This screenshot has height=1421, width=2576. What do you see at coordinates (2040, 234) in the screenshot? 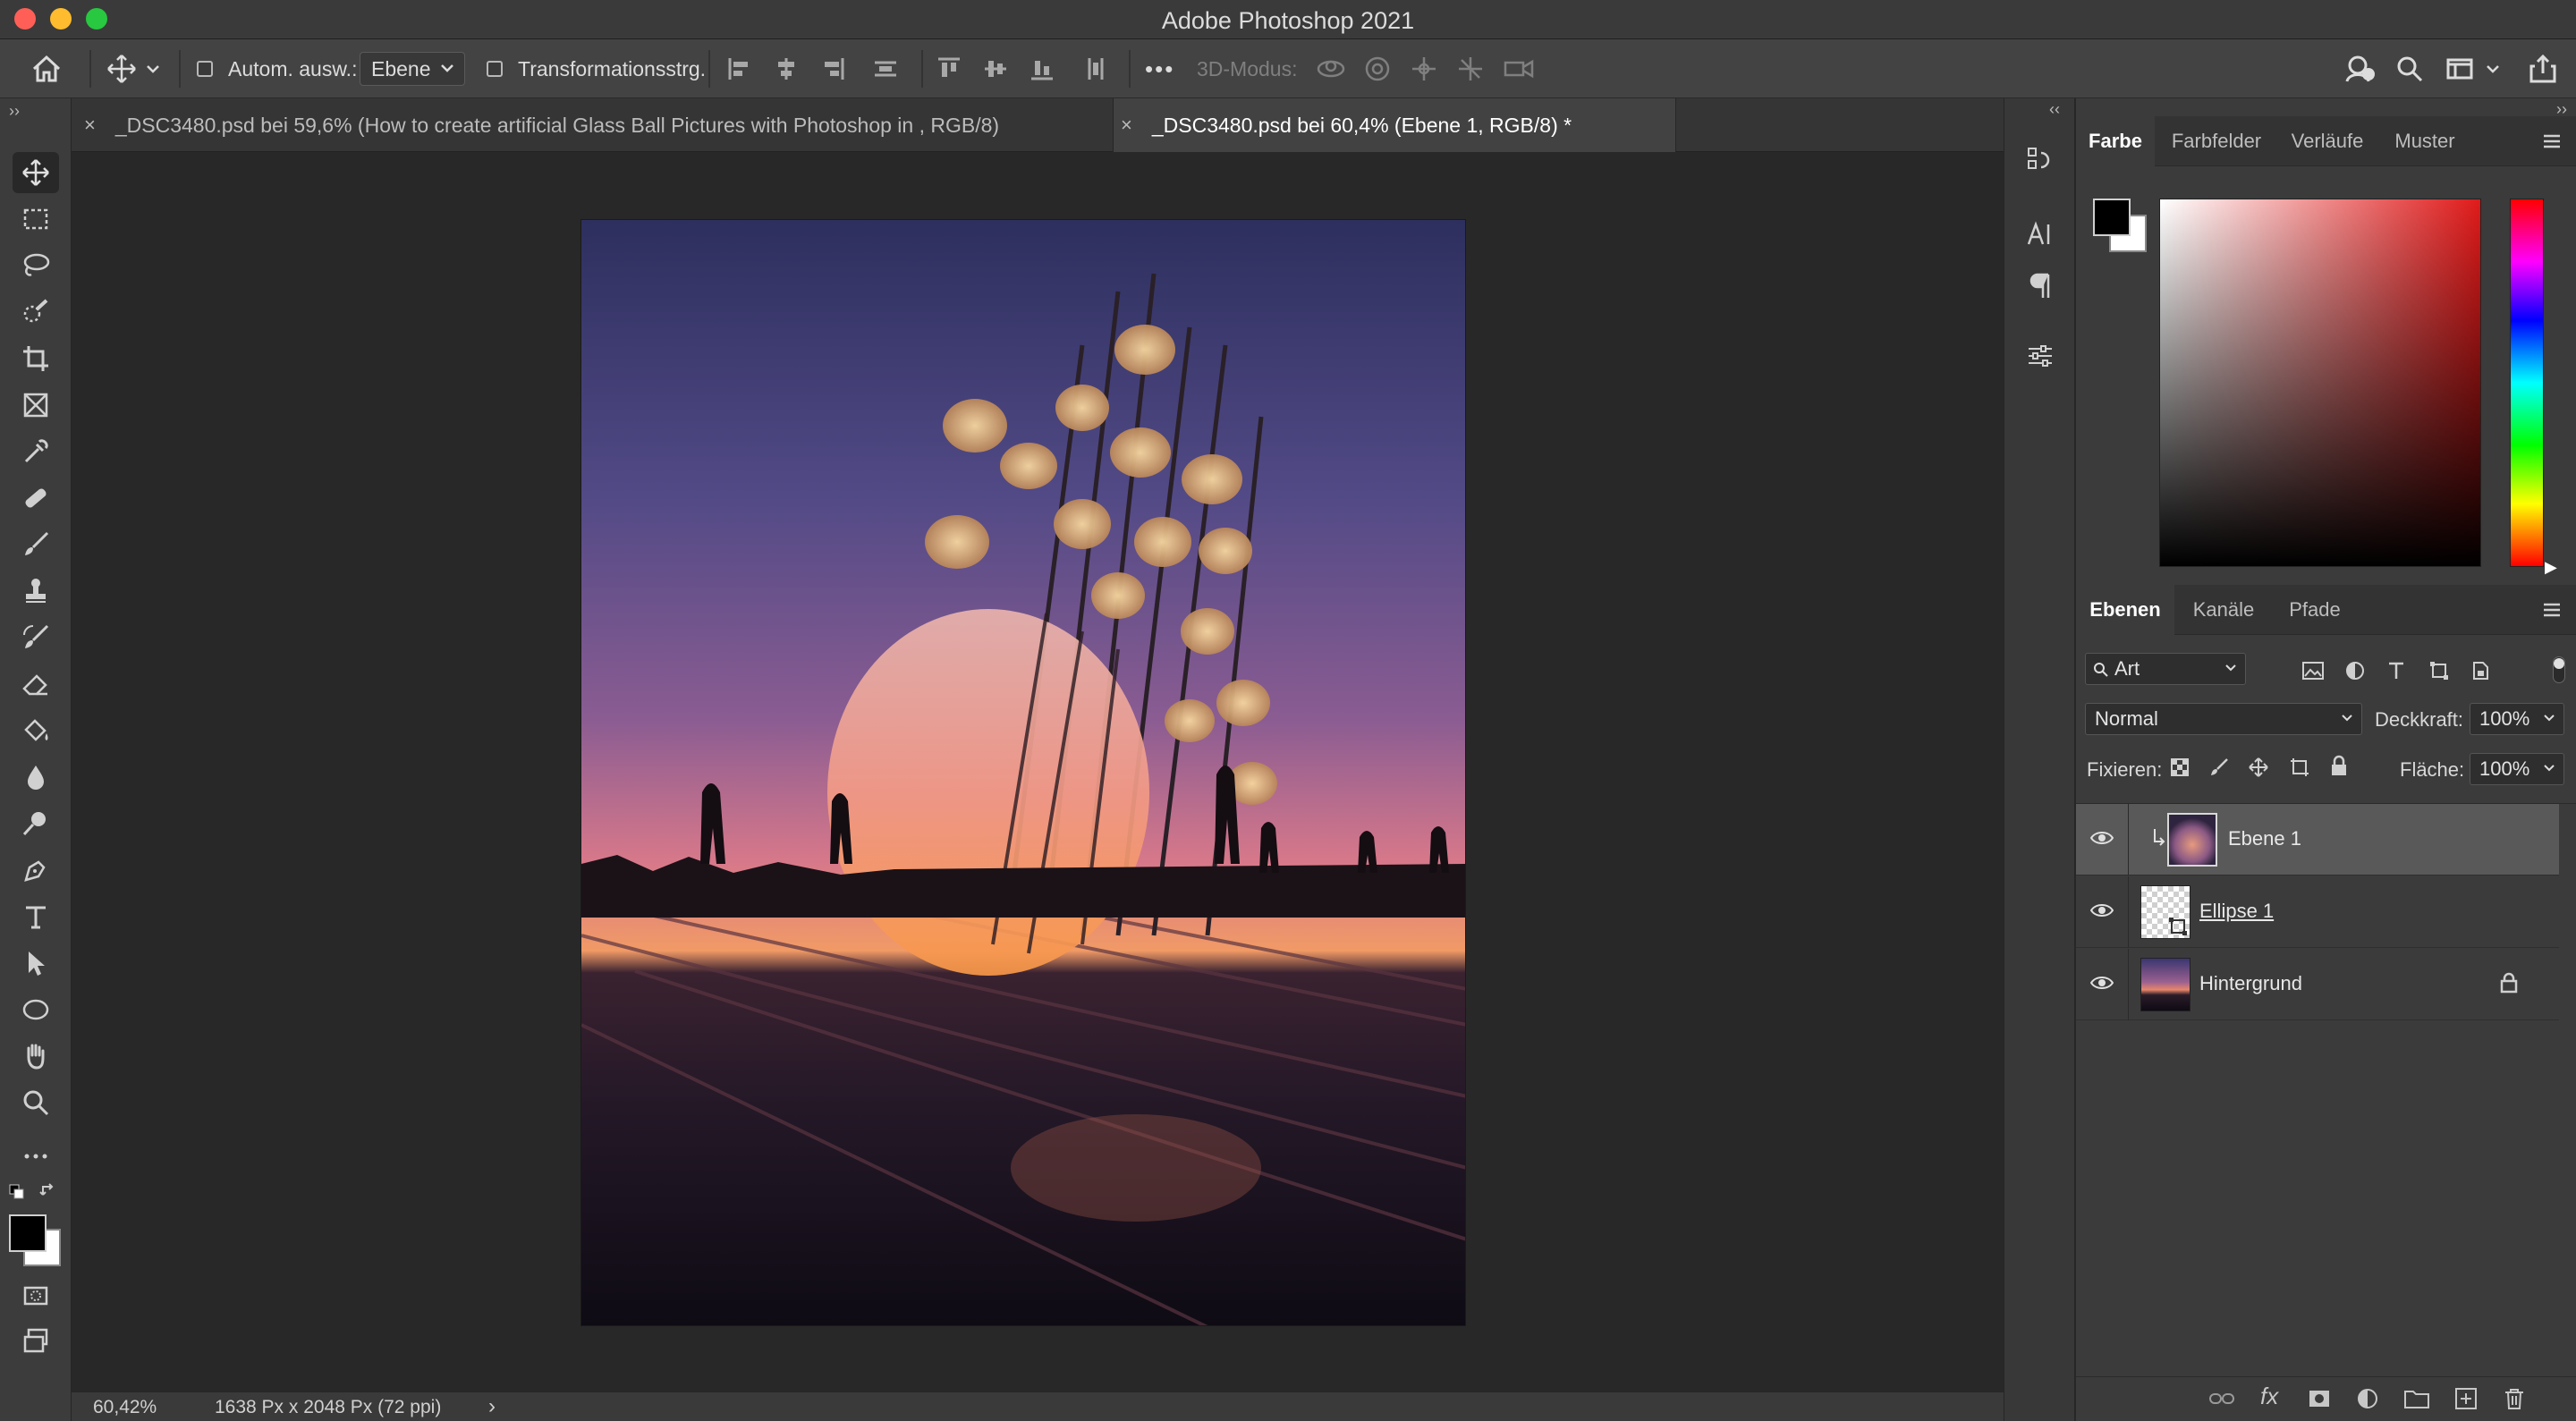
I see `character-panel-button` at bounding box center [2040, 234].